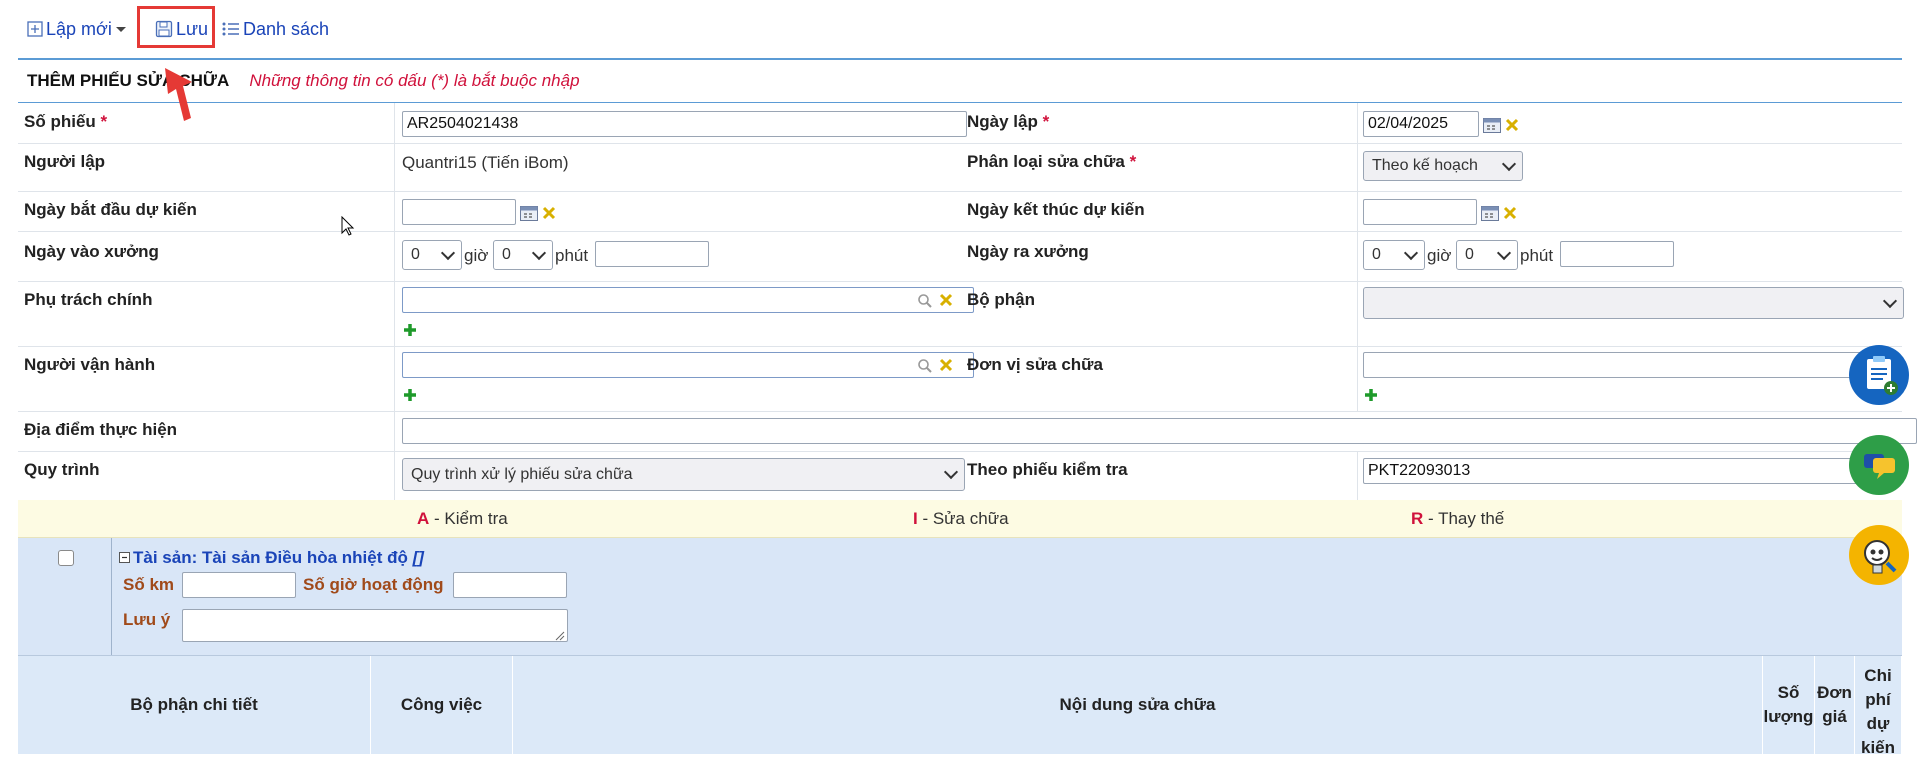  I want to click on ngay-bat-dau-input, so click(459, 212).